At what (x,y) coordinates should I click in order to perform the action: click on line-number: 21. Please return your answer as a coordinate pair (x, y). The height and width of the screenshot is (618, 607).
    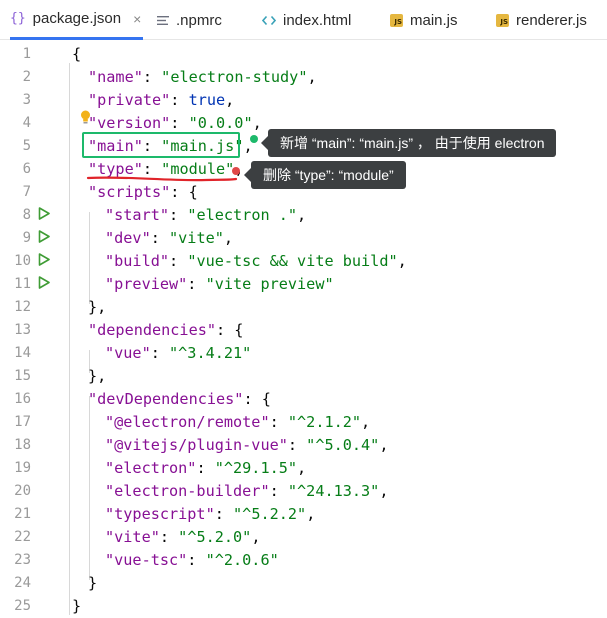
    Looking at the image, I should click on (22, 514).